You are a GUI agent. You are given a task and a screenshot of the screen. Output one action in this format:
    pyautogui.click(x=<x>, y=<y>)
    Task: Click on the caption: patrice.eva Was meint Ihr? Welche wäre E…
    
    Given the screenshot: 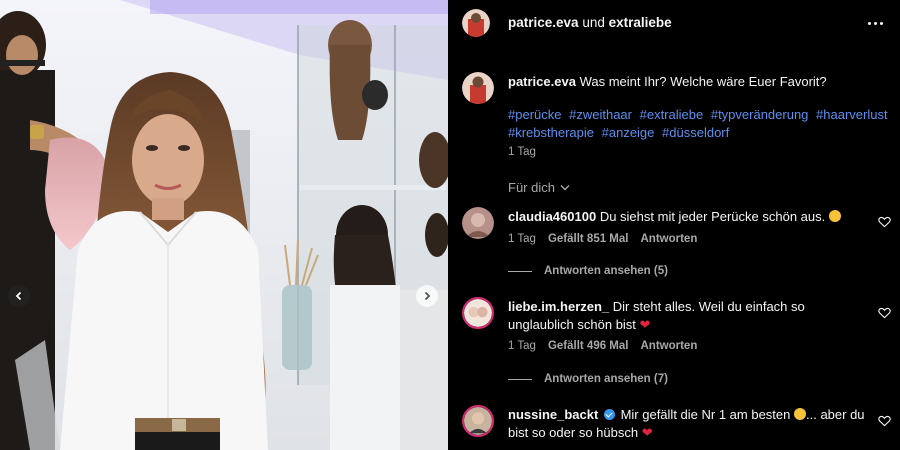 What is the action you would take?
    pyautogui.click(x=698, y=82)
    